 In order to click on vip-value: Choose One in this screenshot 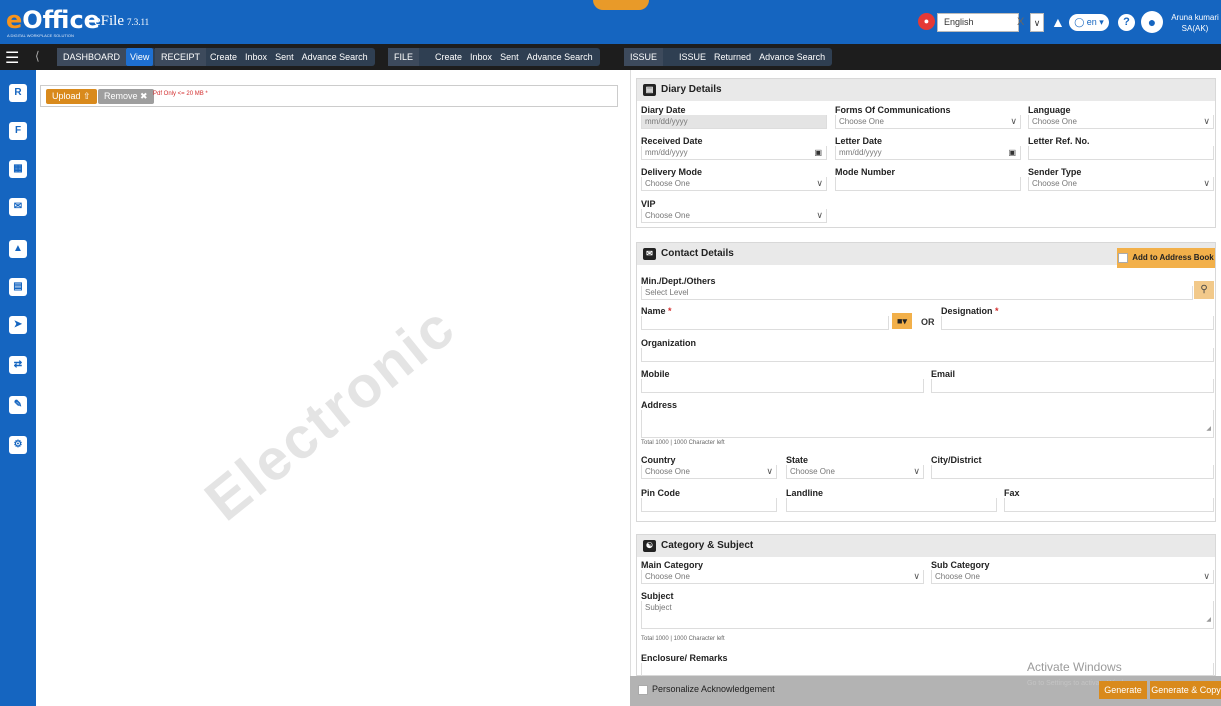, I will do `click(667, 215)`.